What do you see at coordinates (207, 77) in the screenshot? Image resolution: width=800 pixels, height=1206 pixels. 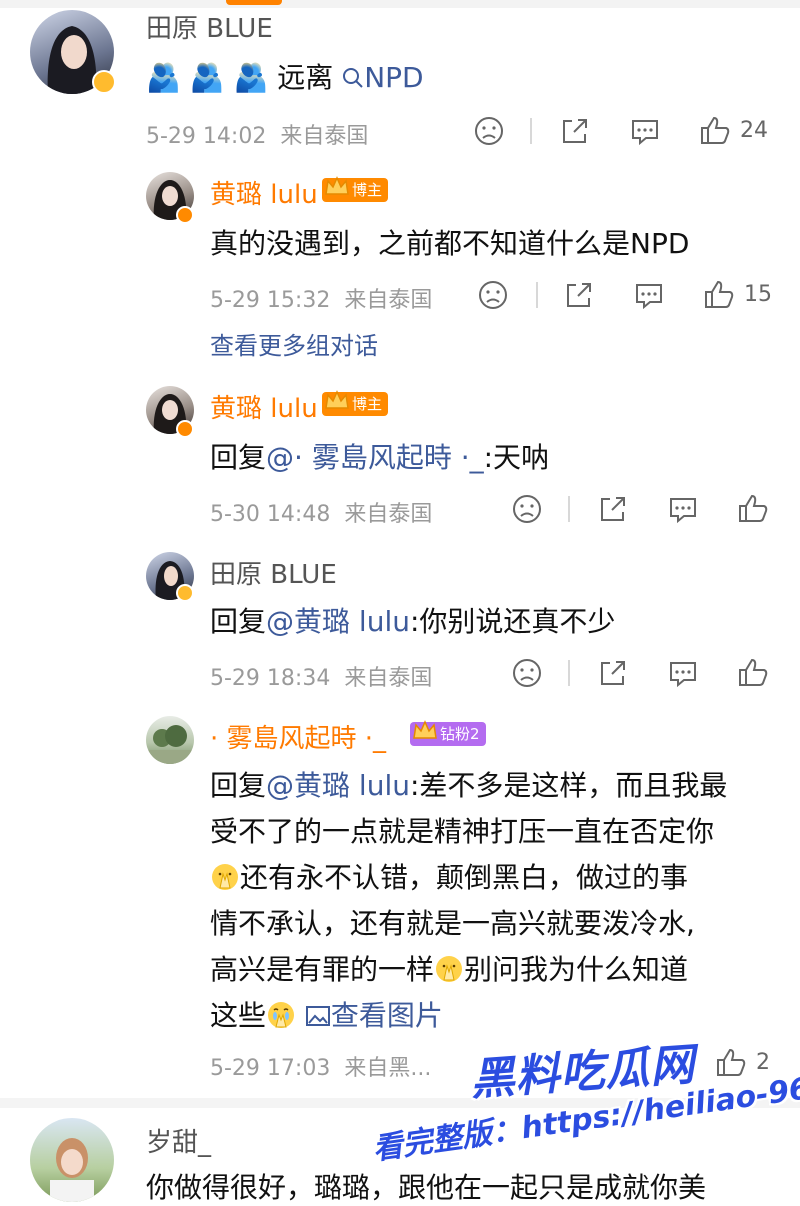 I see `hug-emoji-icon: 🫂 🫂 🫂` at bounding box center [207, 77].